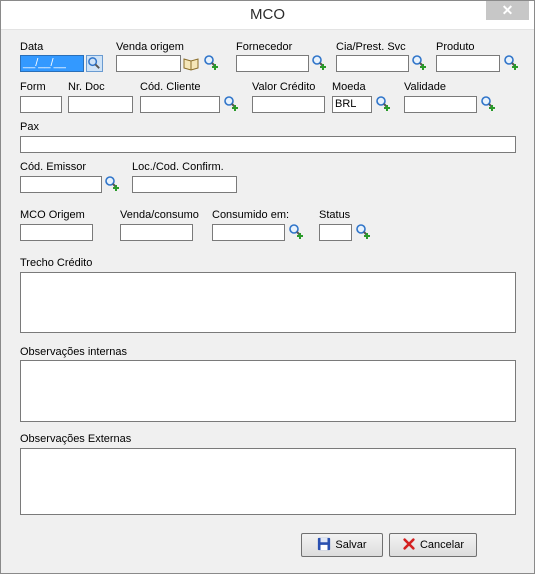 The width and height of the screenshot is (535, 574). Describe the element at coordinates (100, 104) in the screenshot. I see `nr-doc-input` at that location.